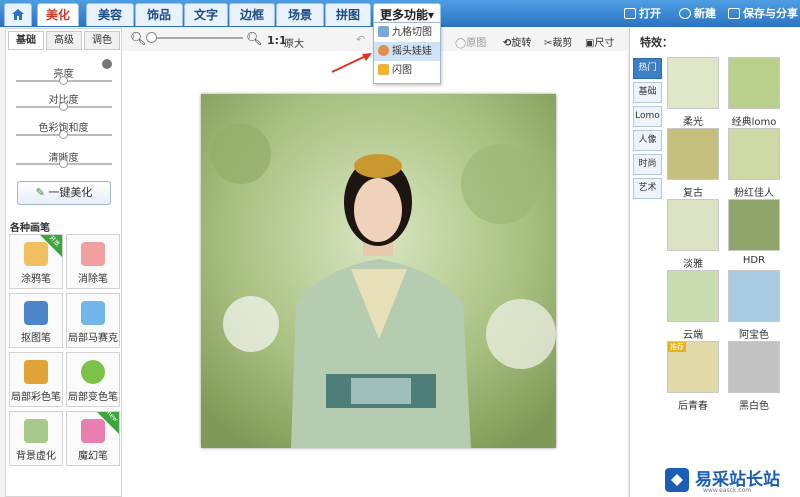 This screenshot has width=800, height=497. What do you see at coordinates (351, 63) in the screenshot?
I see `annotation-arrow` at bounding box center [351, 63].